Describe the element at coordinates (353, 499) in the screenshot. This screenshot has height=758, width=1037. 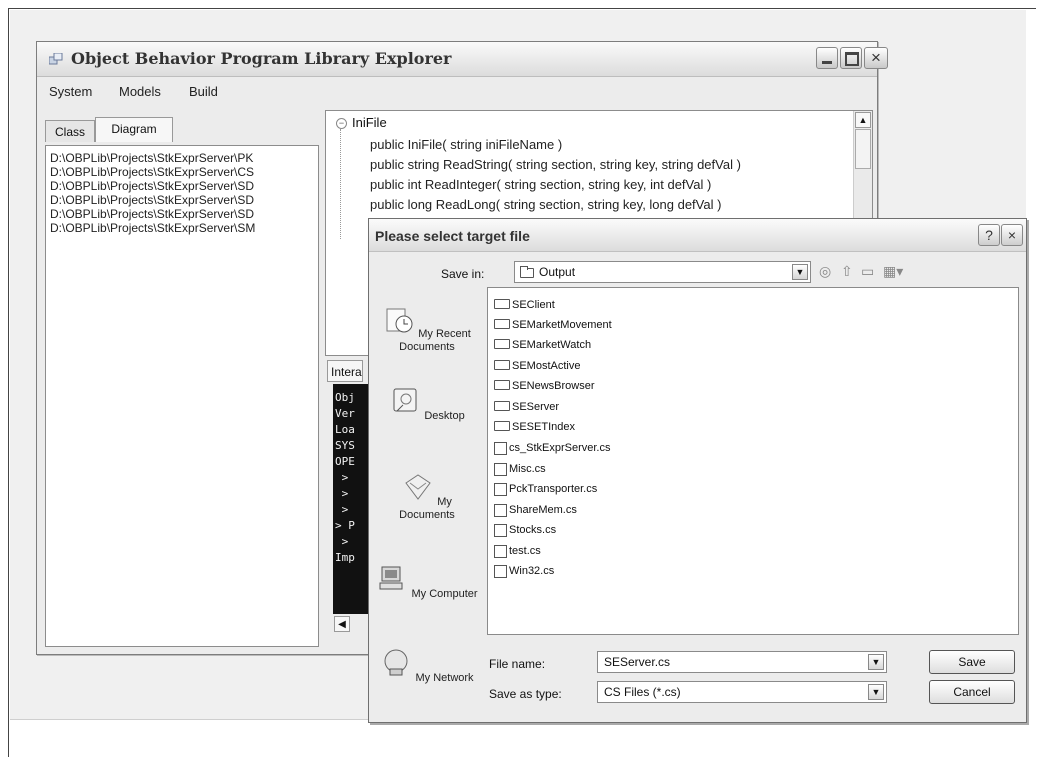
I see `console-output: Obj Ver Loa SYS OPE > > > > P > Imp` at that location.